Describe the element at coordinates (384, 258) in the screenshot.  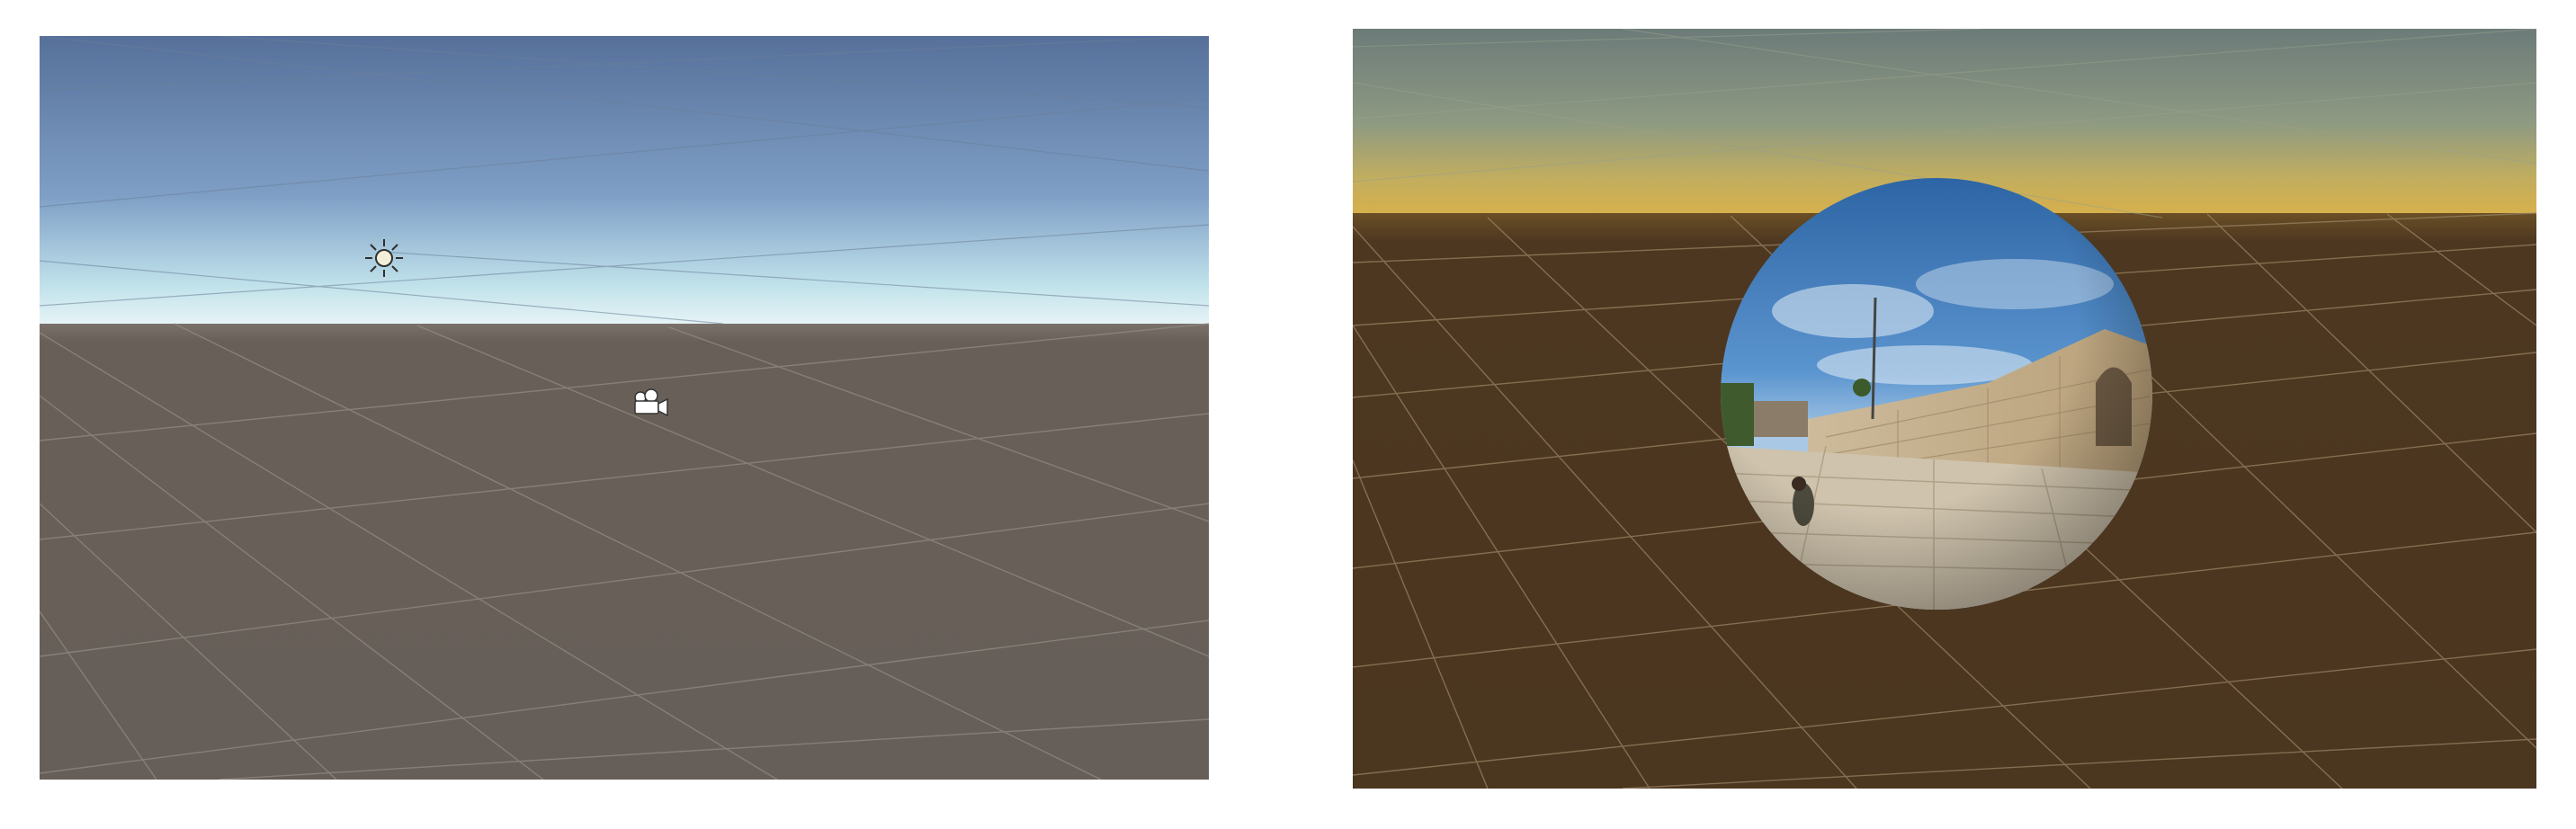
I see `sun-icon` at that location.